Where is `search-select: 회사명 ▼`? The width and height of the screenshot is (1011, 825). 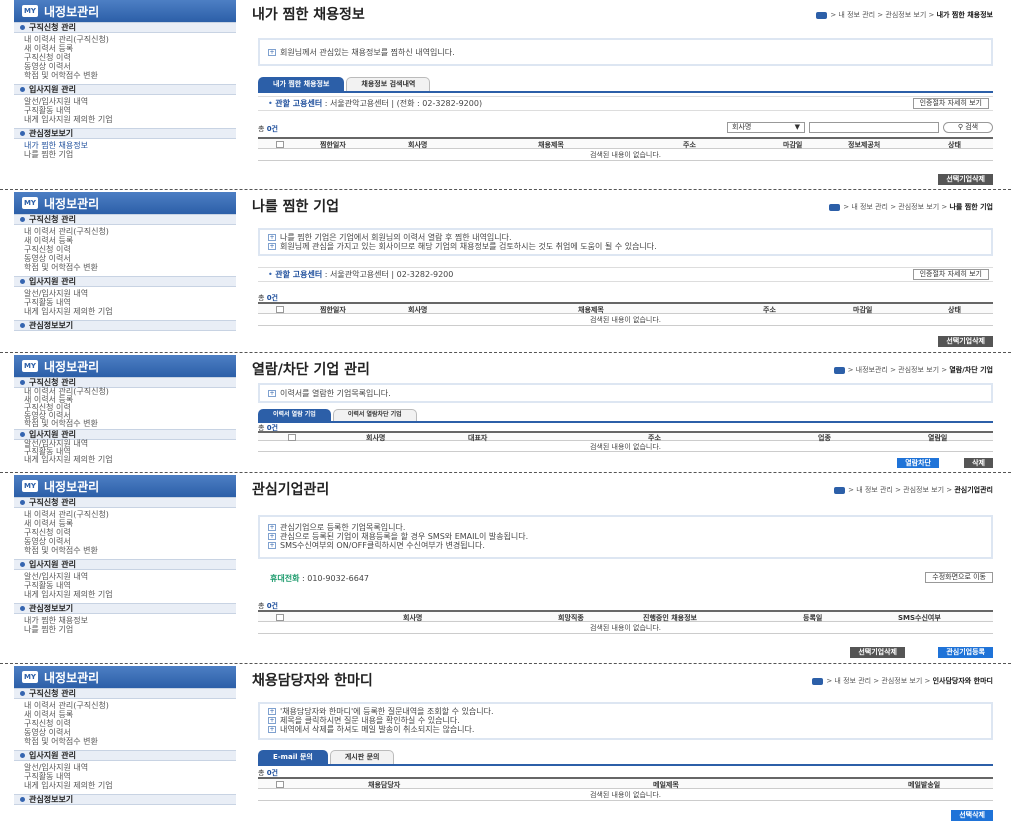
search-select: 회사명 ▼ is located at coordinates (766, 127).